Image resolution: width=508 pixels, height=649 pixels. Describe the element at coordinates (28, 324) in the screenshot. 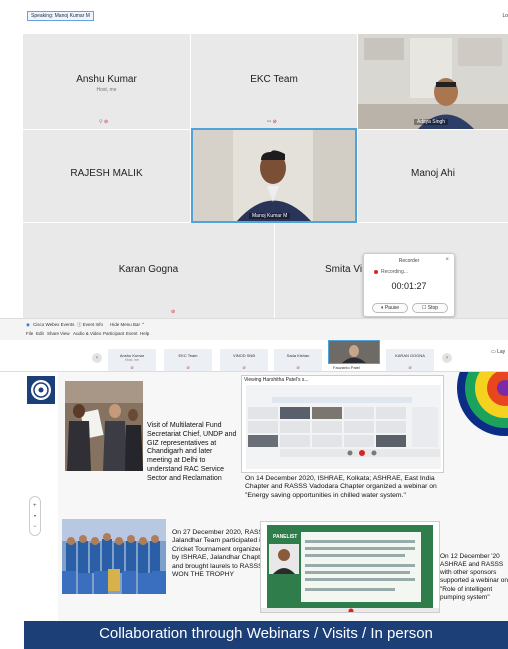

I see `webex-logo-icon: ◉` at that location.